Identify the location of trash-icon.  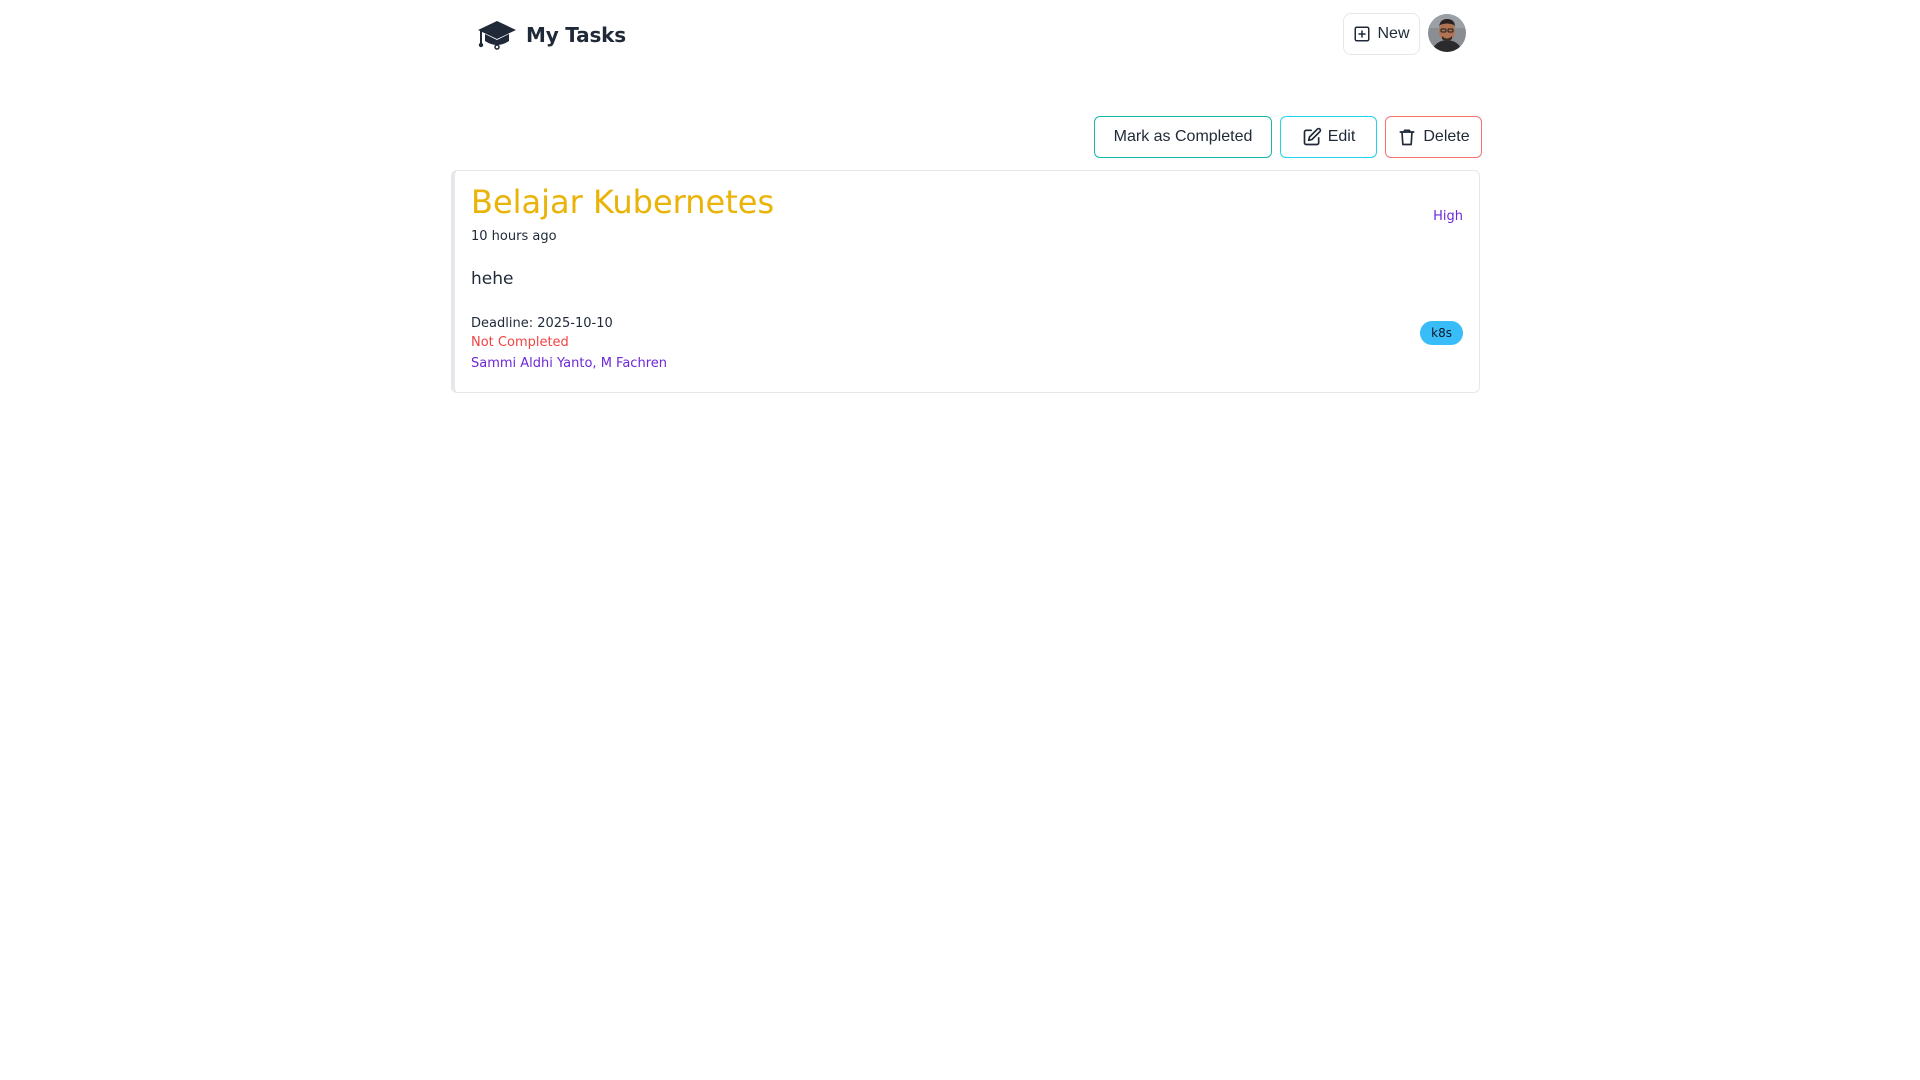
(1407, 137).